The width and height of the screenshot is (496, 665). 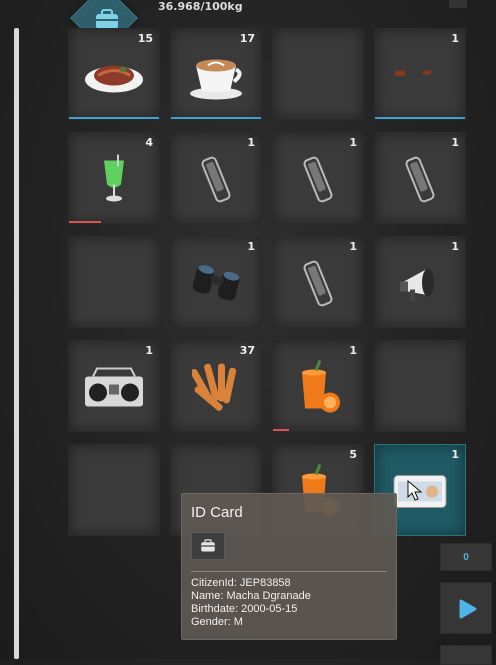 What do you see at coordinates (215, 389) in the screenshot?
I see `ammo-icon` at bounding box center [215, 389].